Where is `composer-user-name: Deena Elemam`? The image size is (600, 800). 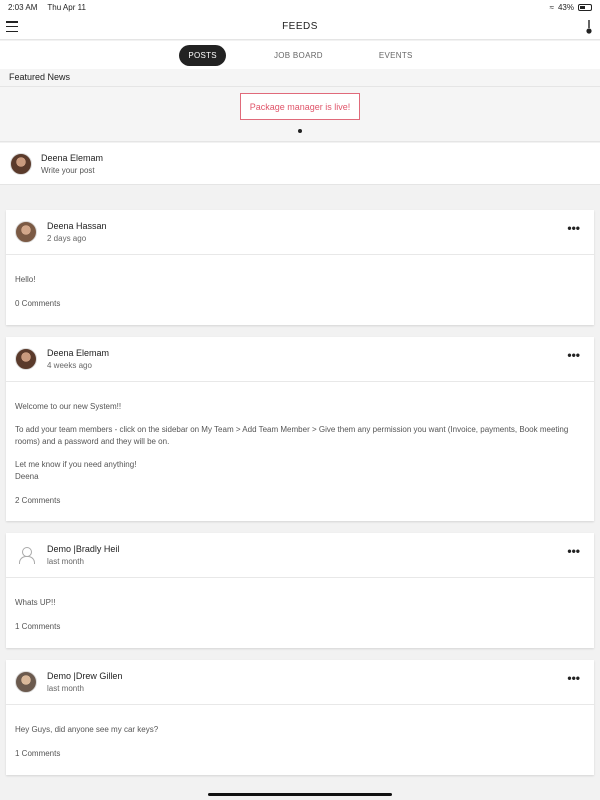
composer-user-name: Deena Elemam is located at coordinates (72, 157).